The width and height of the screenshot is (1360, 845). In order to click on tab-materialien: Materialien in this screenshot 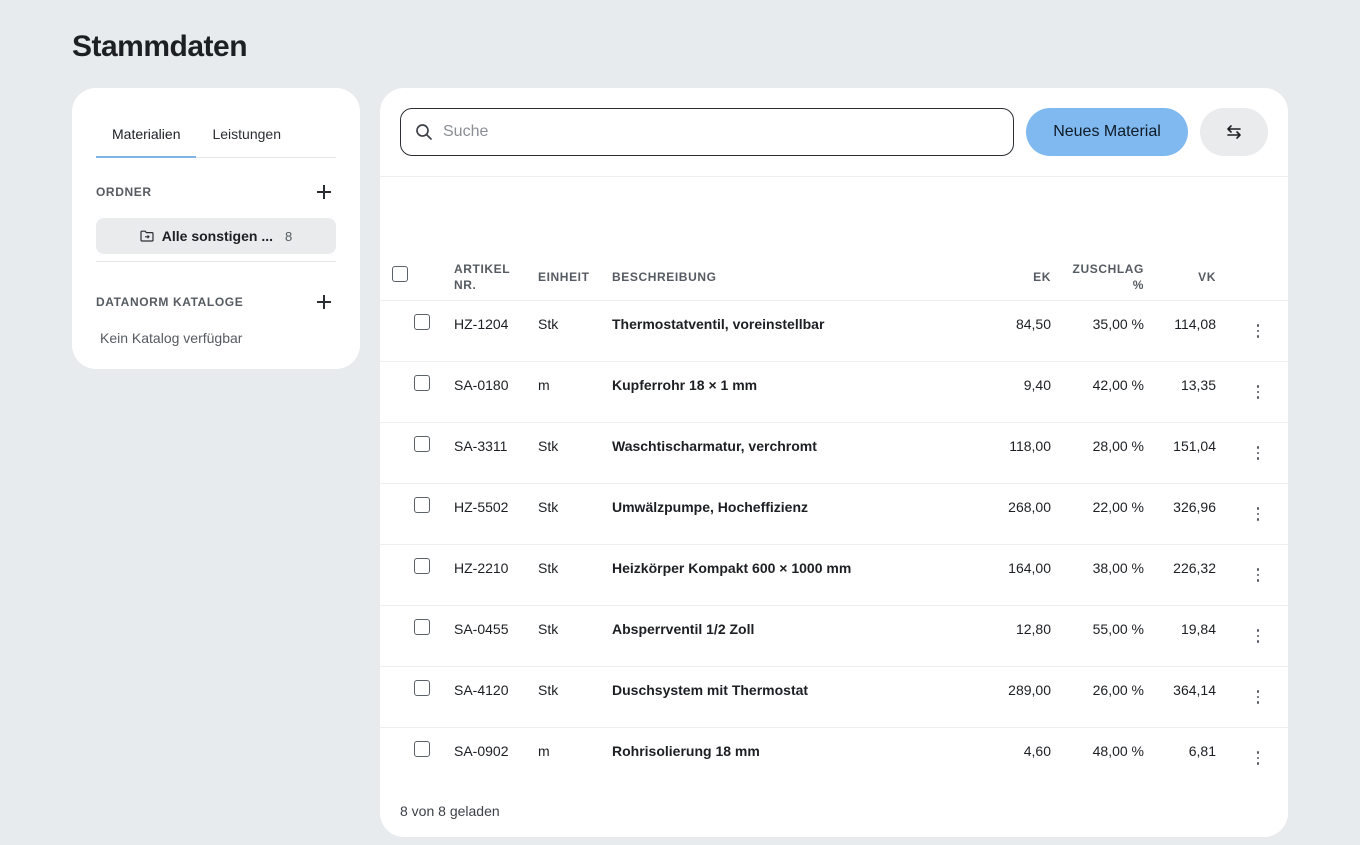, I will do `click(146, 135)`.